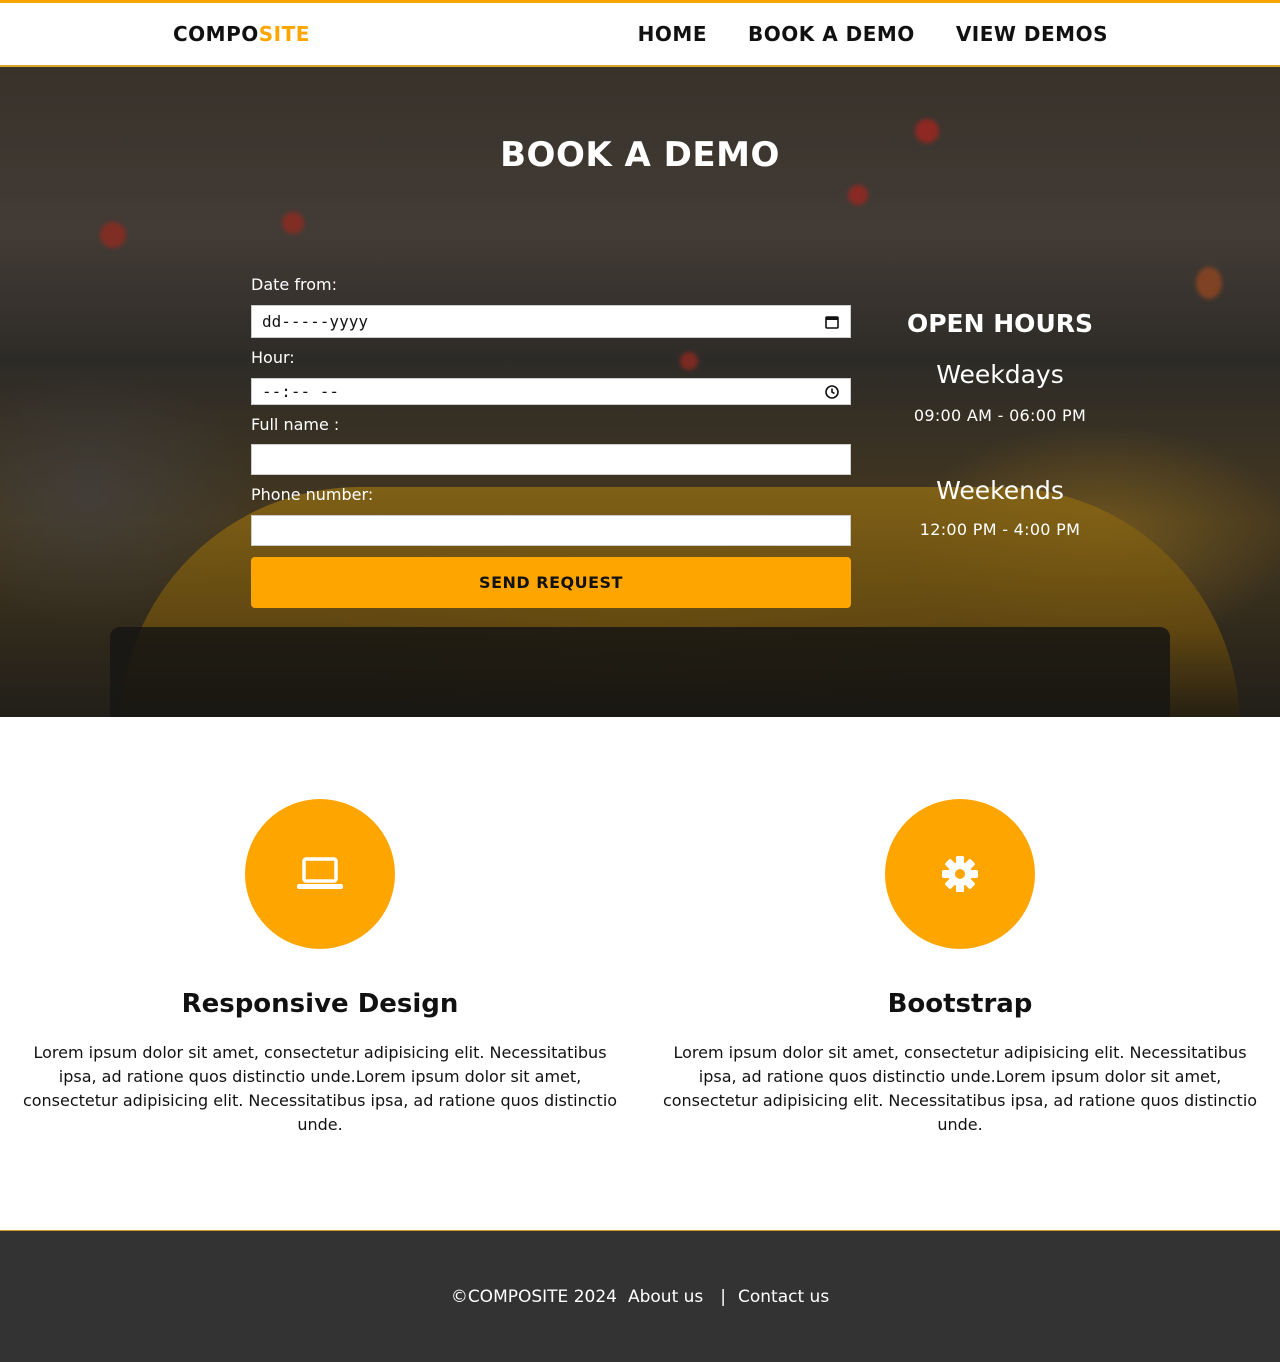 The image size is (1280, 1362). What do you see at coordinates (301, 391) in the screenshot?
I see `hour-input-value: --:-- --` at bounding box center [301, 391].